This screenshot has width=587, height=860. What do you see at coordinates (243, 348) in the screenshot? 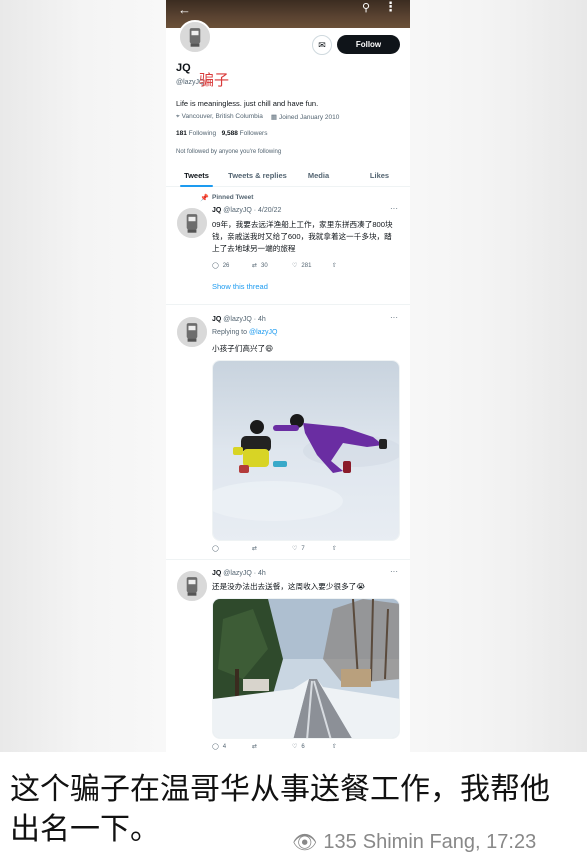
I see `tweet-text: 小孩子们高兴了😄` at bounding box center [243, 348].